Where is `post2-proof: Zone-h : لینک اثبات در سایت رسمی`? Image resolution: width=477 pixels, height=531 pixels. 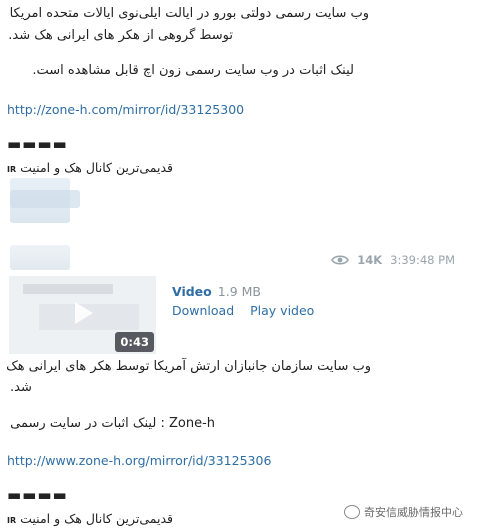
post2-proof: Zone-h : لینک اثبات در سایت رسمی is located at coordinates (112, 423).